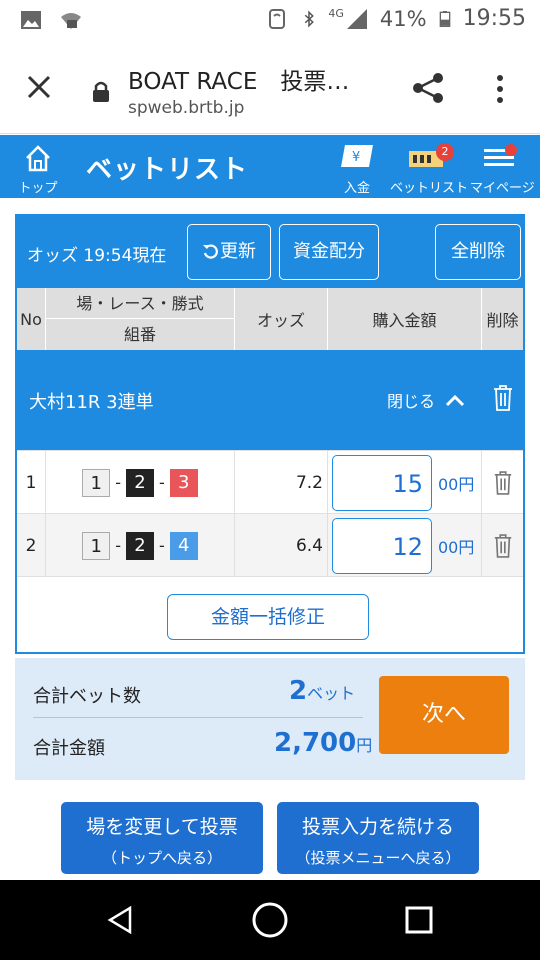  I want to click on home-circle-icon, so click(270, 920).